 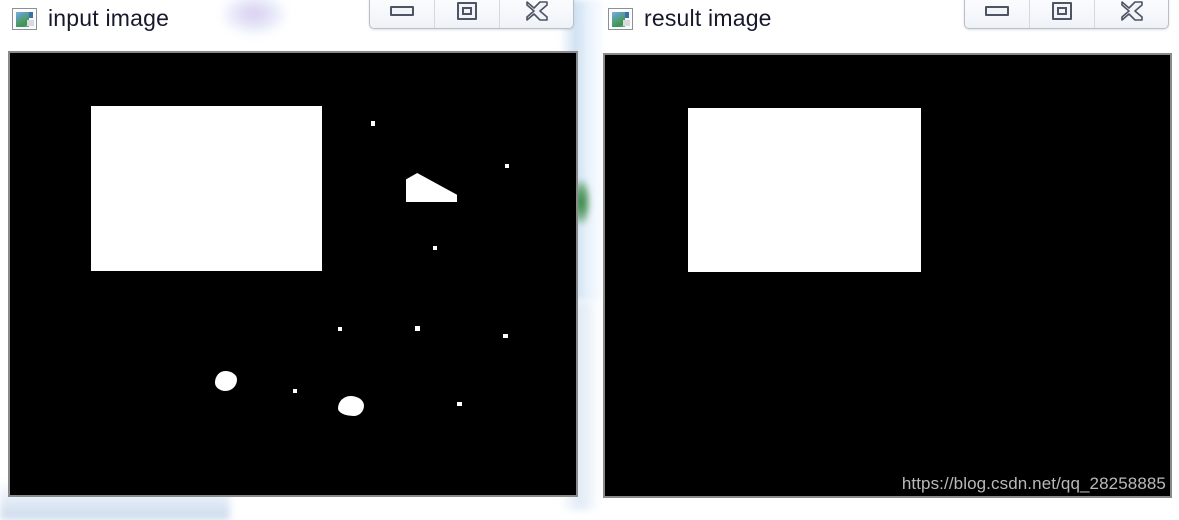 I want to click on window-title-result: result image, so click(x=708, y=18).